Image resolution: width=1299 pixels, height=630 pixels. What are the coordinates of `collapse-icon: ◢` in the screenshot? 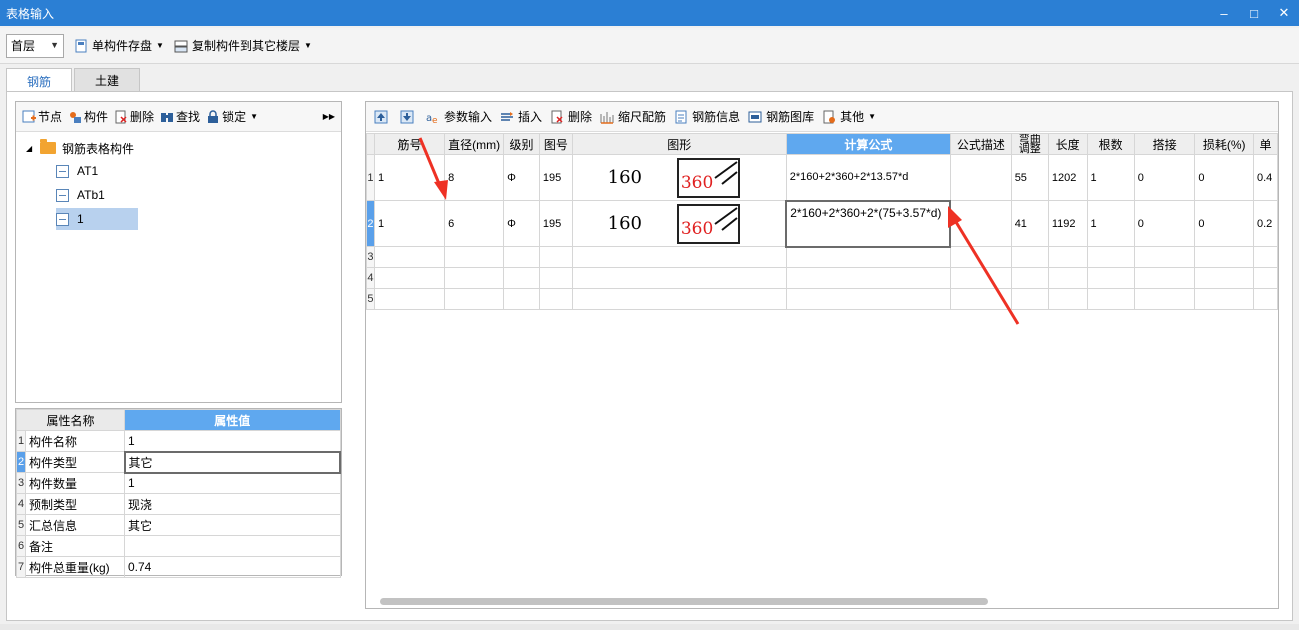 It's located at (31, 148).